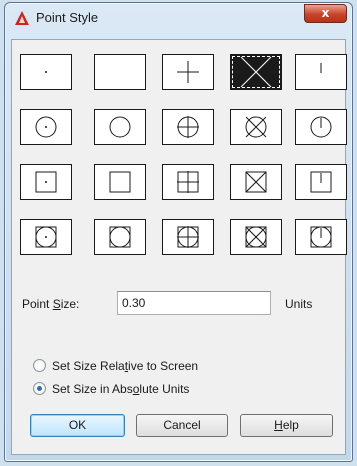  I want to click on square-none-glyph-icon, so click(120, 182).